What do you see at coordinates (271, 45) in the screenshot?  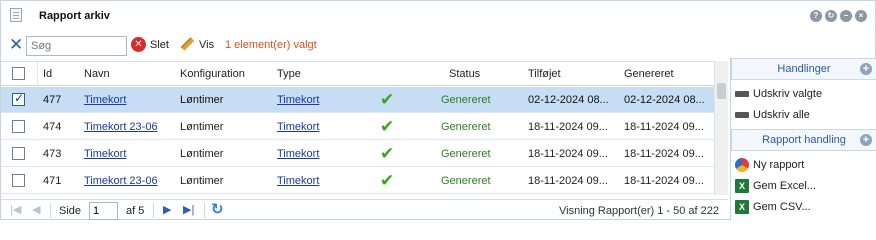 I see `selected-count: 1 element(er) valgt` at bounding box center [271, 45].